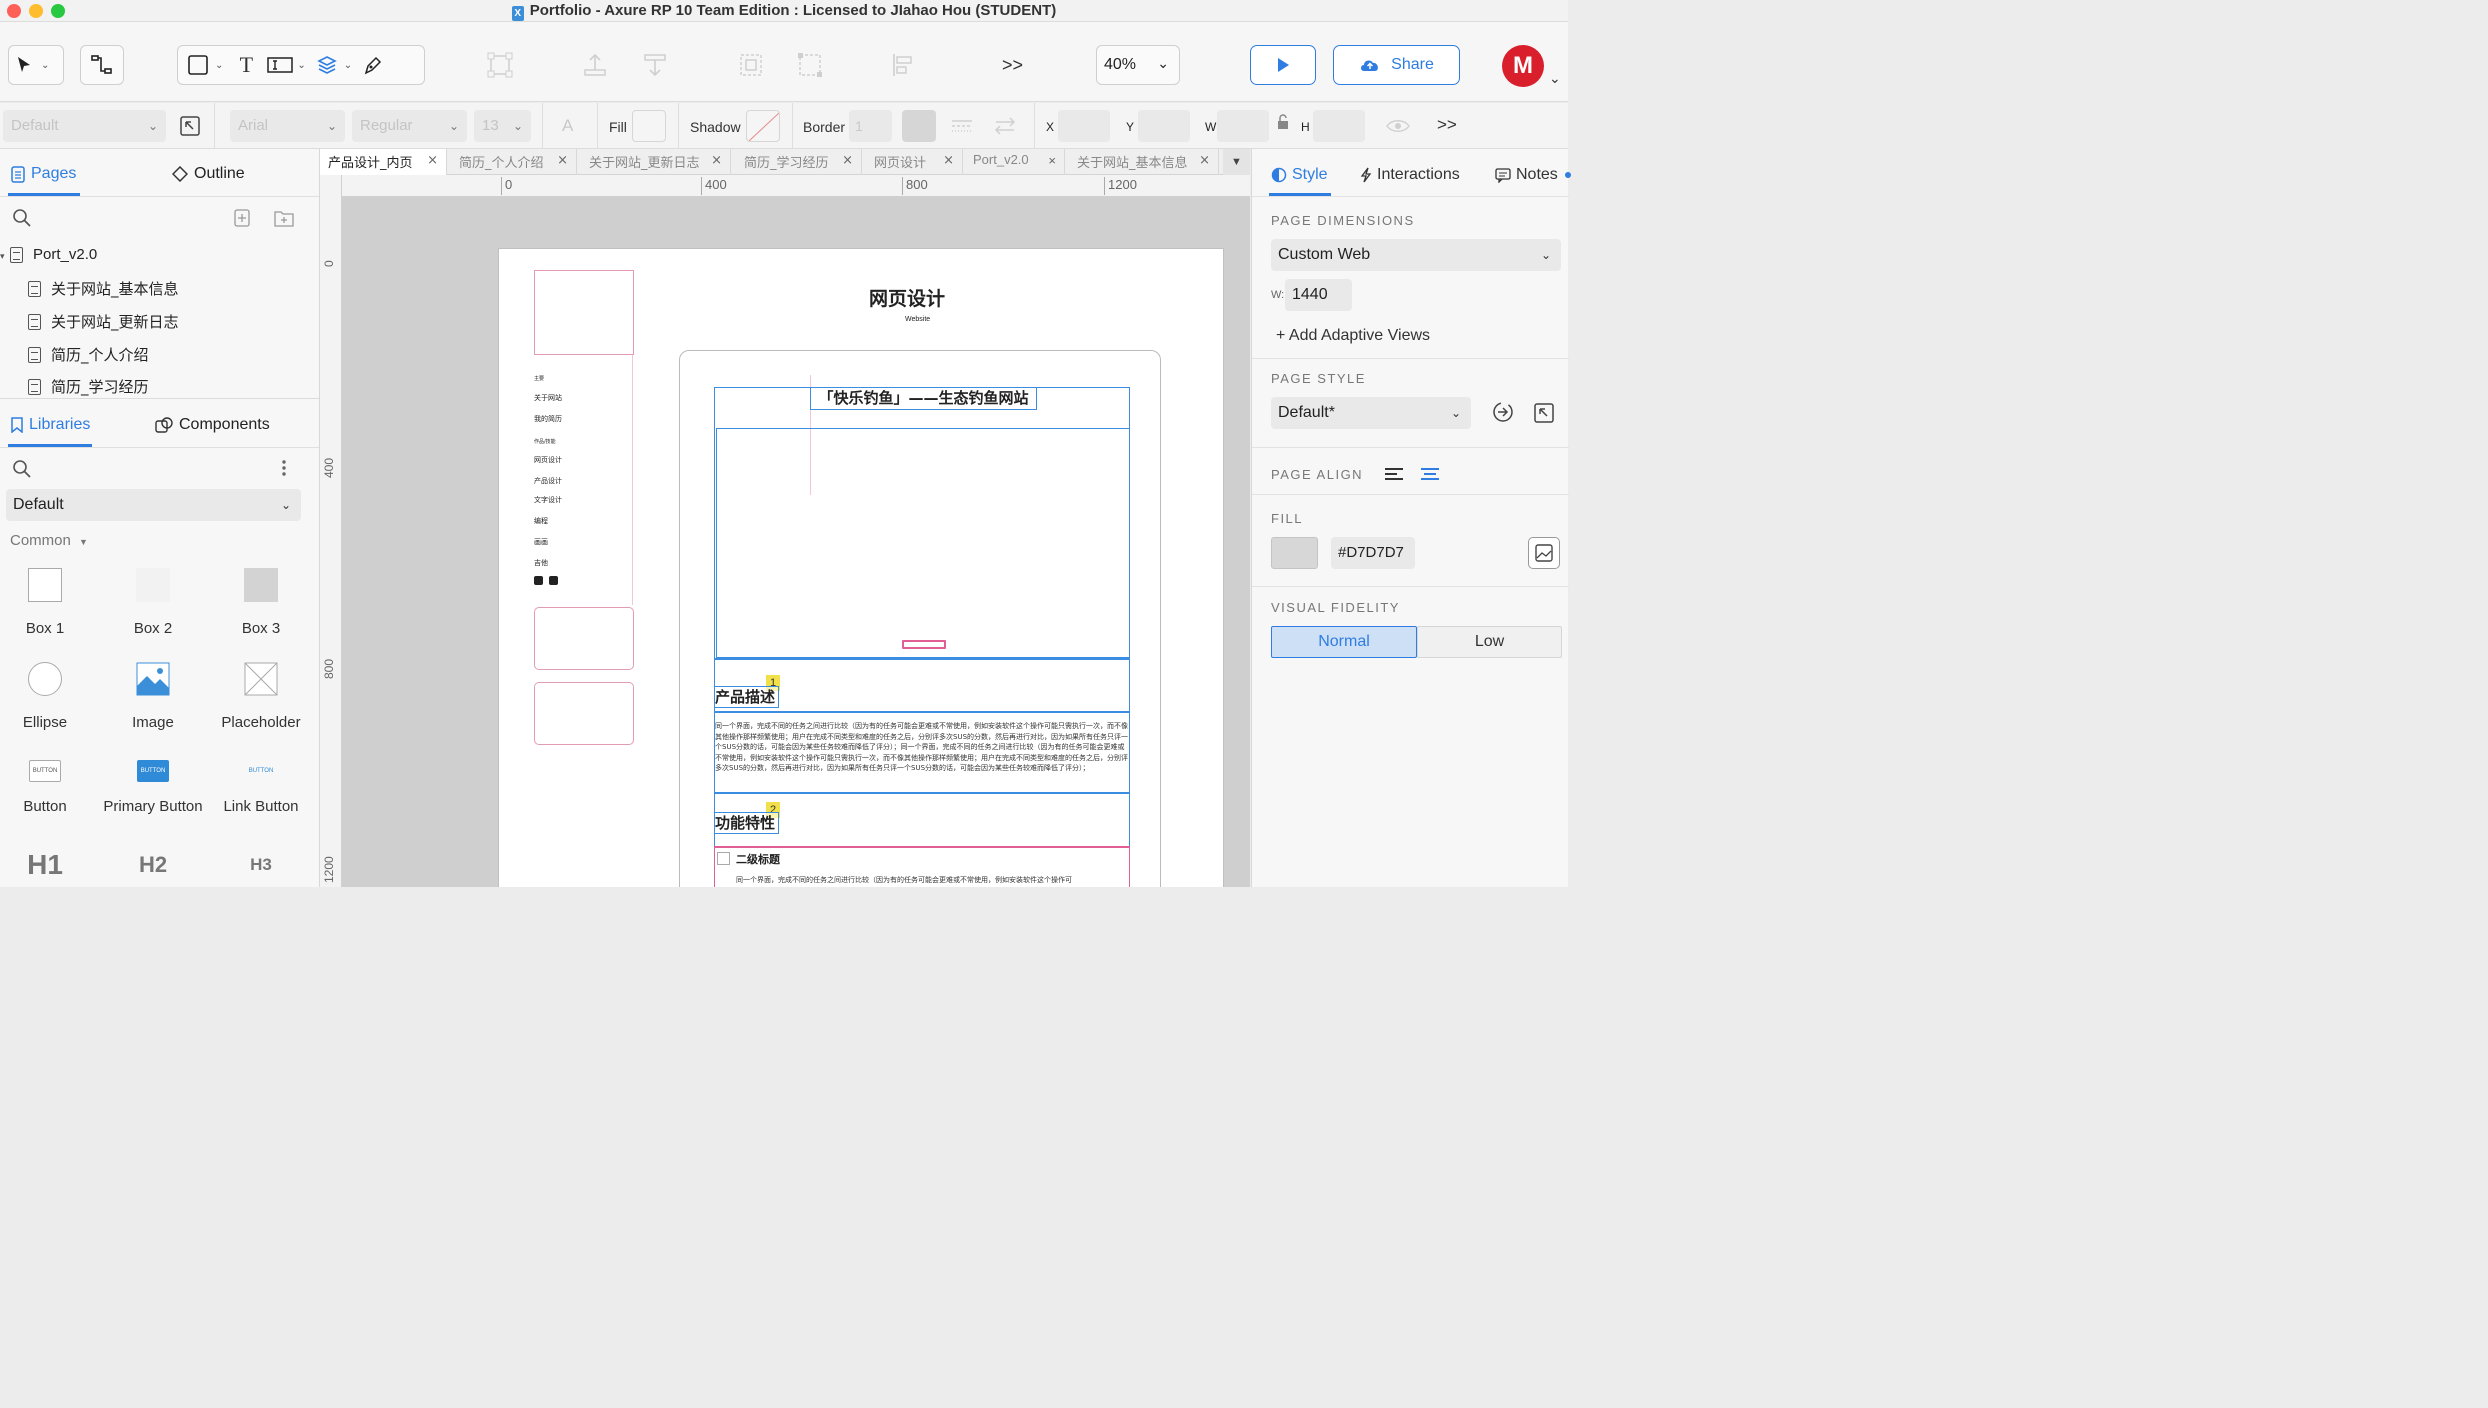  Describe the element at coordinates (919, 126) in the screenshot. I see `border-color-swatch` at that location.